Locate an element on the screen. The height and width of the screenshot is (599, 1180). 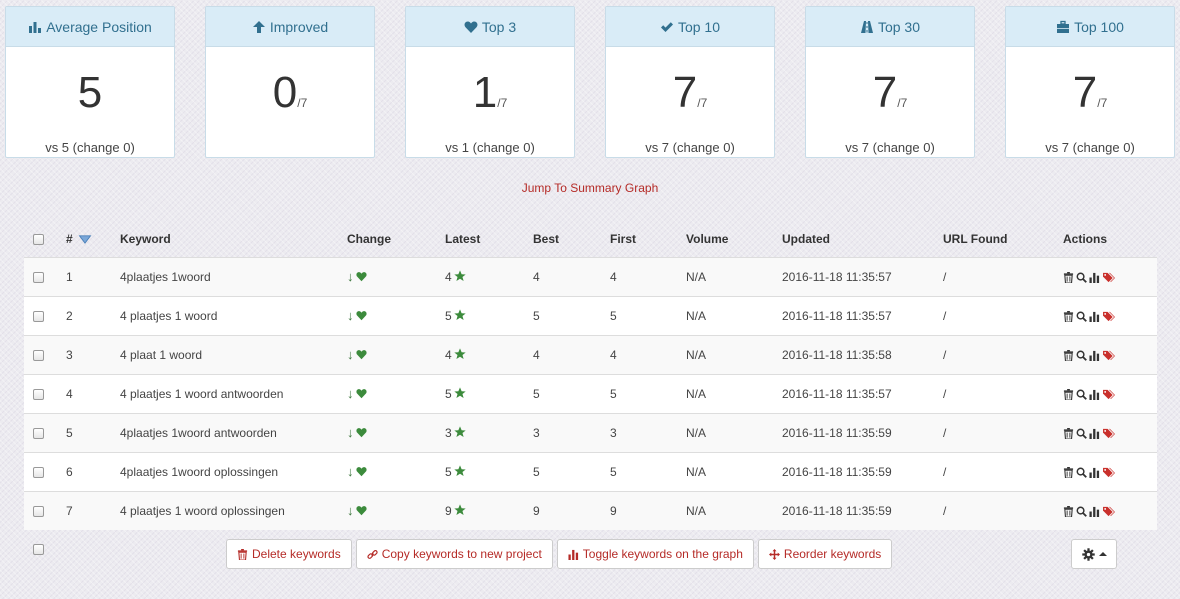
row-best: 4 is located at coordinates (536, 276).